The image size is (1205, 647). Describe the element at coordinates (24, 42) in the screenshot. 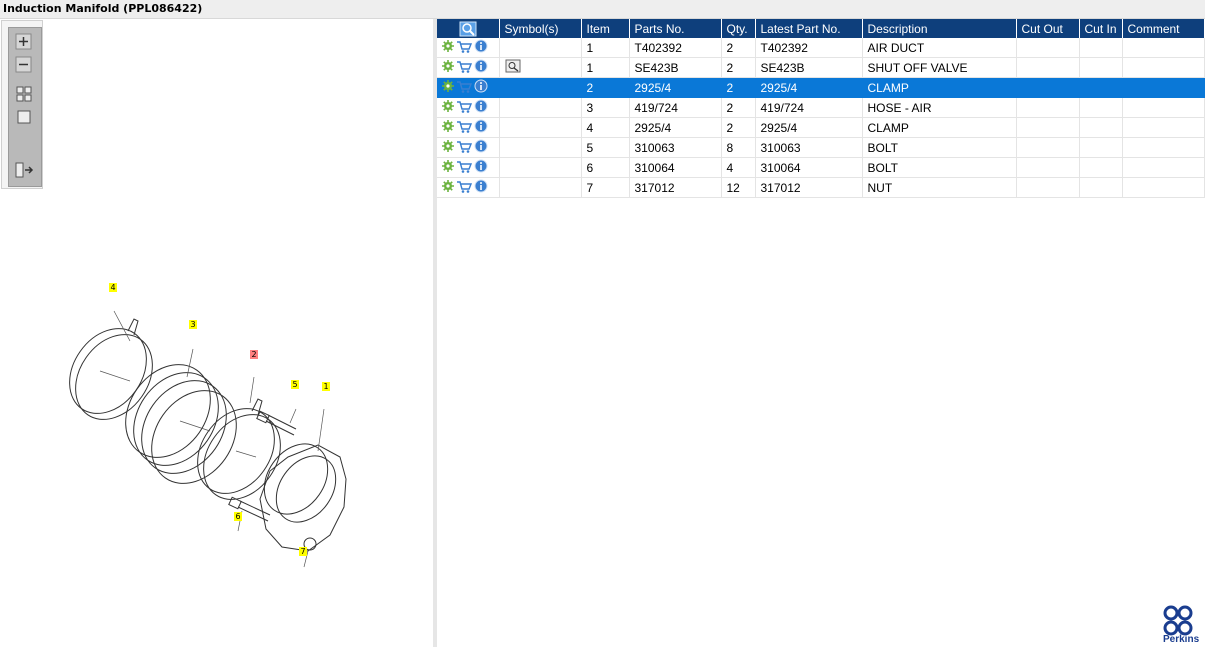

I see `zoom-in-icon` at that location.